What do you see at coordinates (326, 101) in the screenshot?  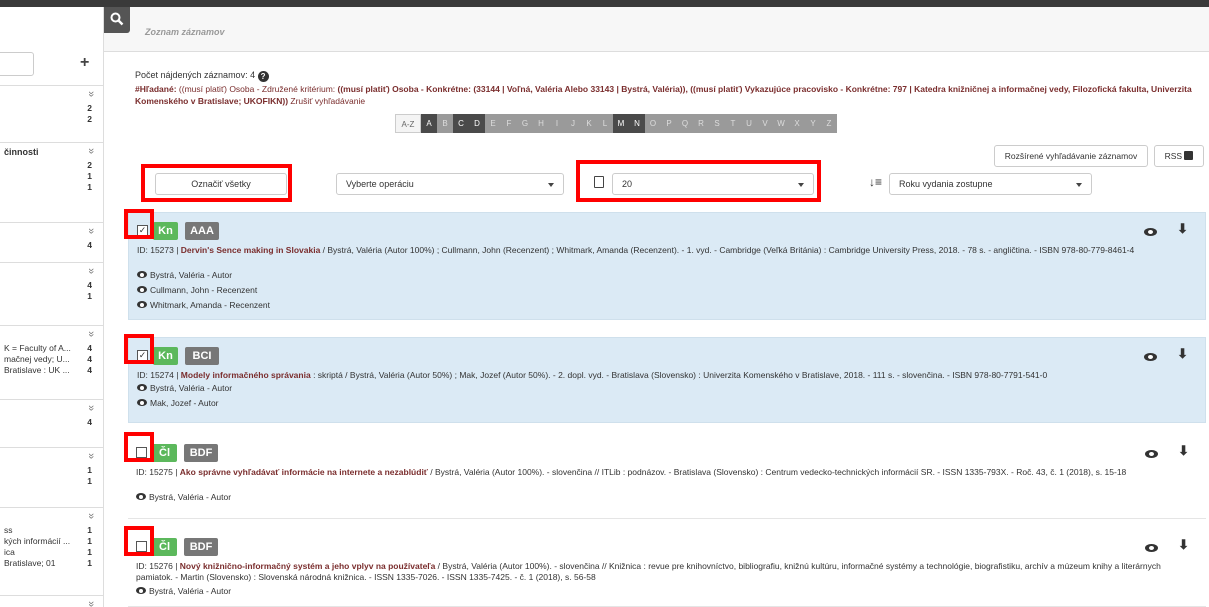 I see `cancel-search-link: Zrušiť vyhľadávanie` at bounding box center [326, 101].